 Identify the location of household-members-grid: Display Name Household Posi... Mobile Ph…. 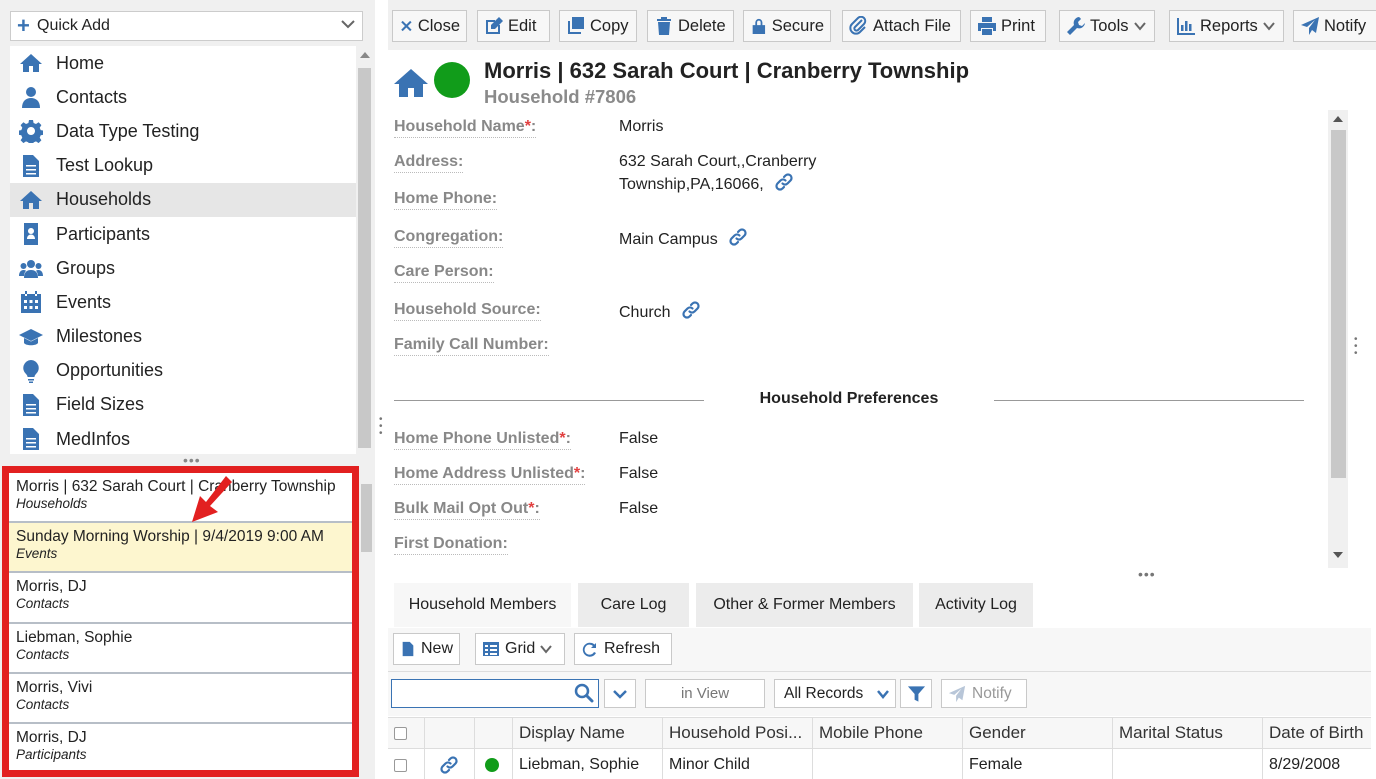
(879, 747).